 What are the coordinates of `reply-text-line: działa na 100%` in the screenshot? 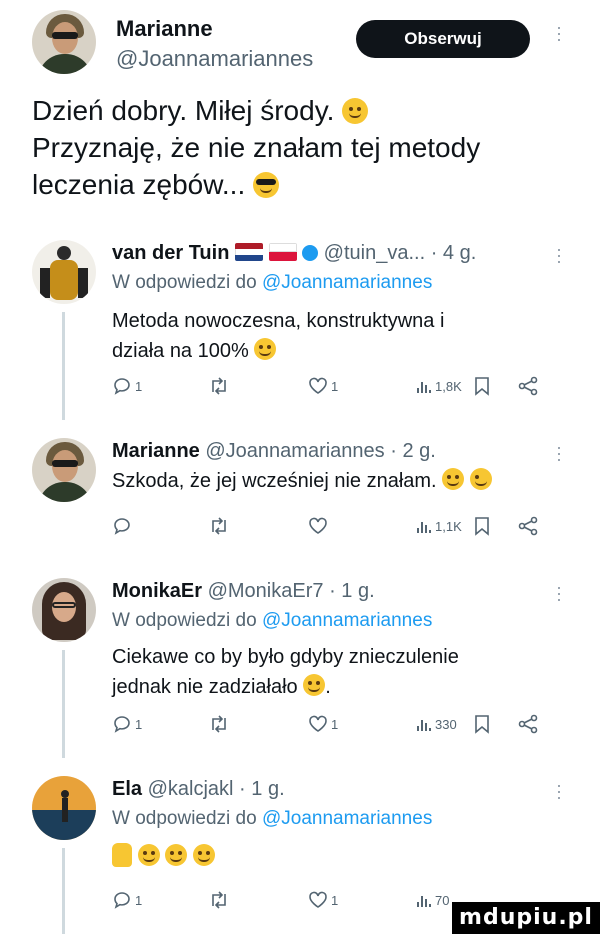 It's located at (180, 351).